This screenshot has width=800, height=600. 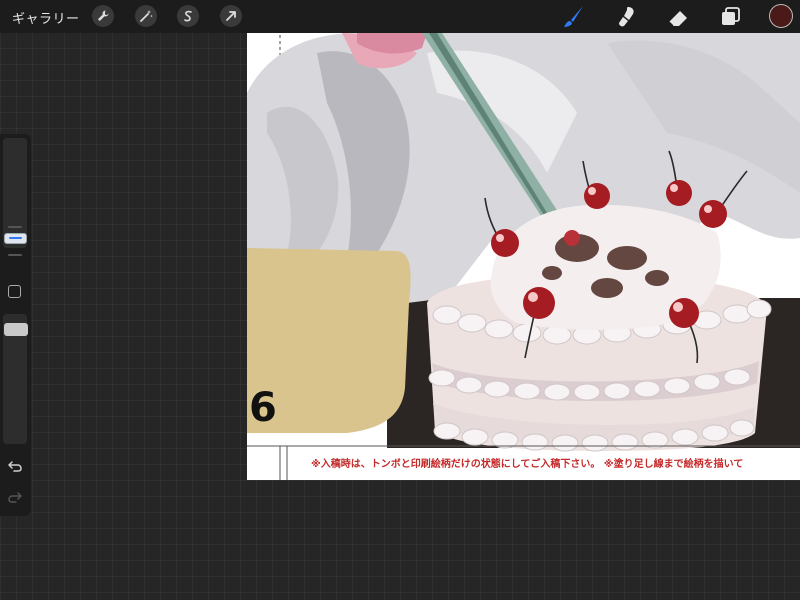 What do you see at coordinates (14, 291) in the screenshot?
I see `modify-square-icon` at bounding box center [14, 291].